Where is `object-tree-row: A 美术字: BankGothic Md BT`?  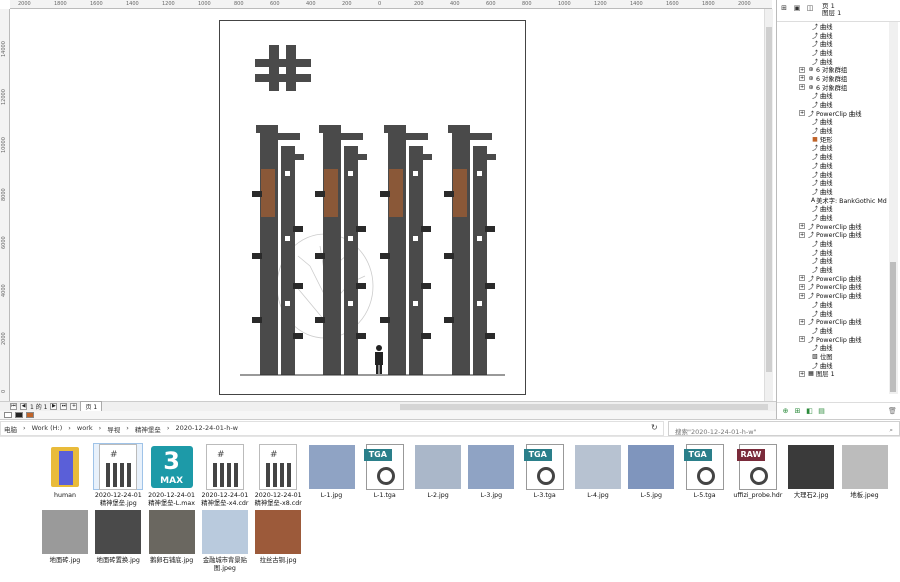 object-tree-row: A 美术字: BankGothic Md BT is located at coordinates (833, 200).